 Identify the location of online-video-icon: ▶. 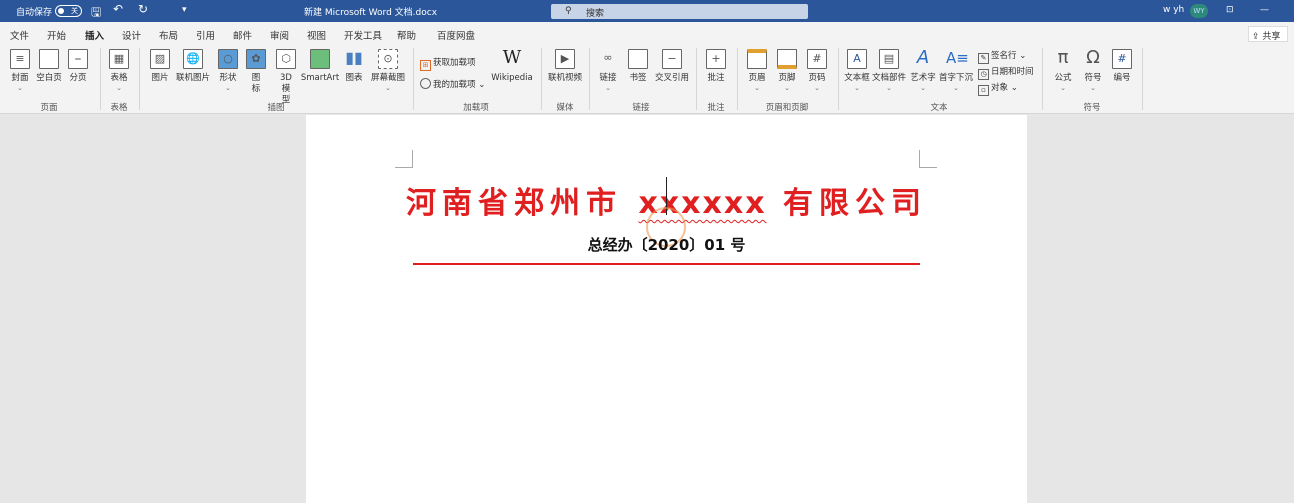
(565, 59).